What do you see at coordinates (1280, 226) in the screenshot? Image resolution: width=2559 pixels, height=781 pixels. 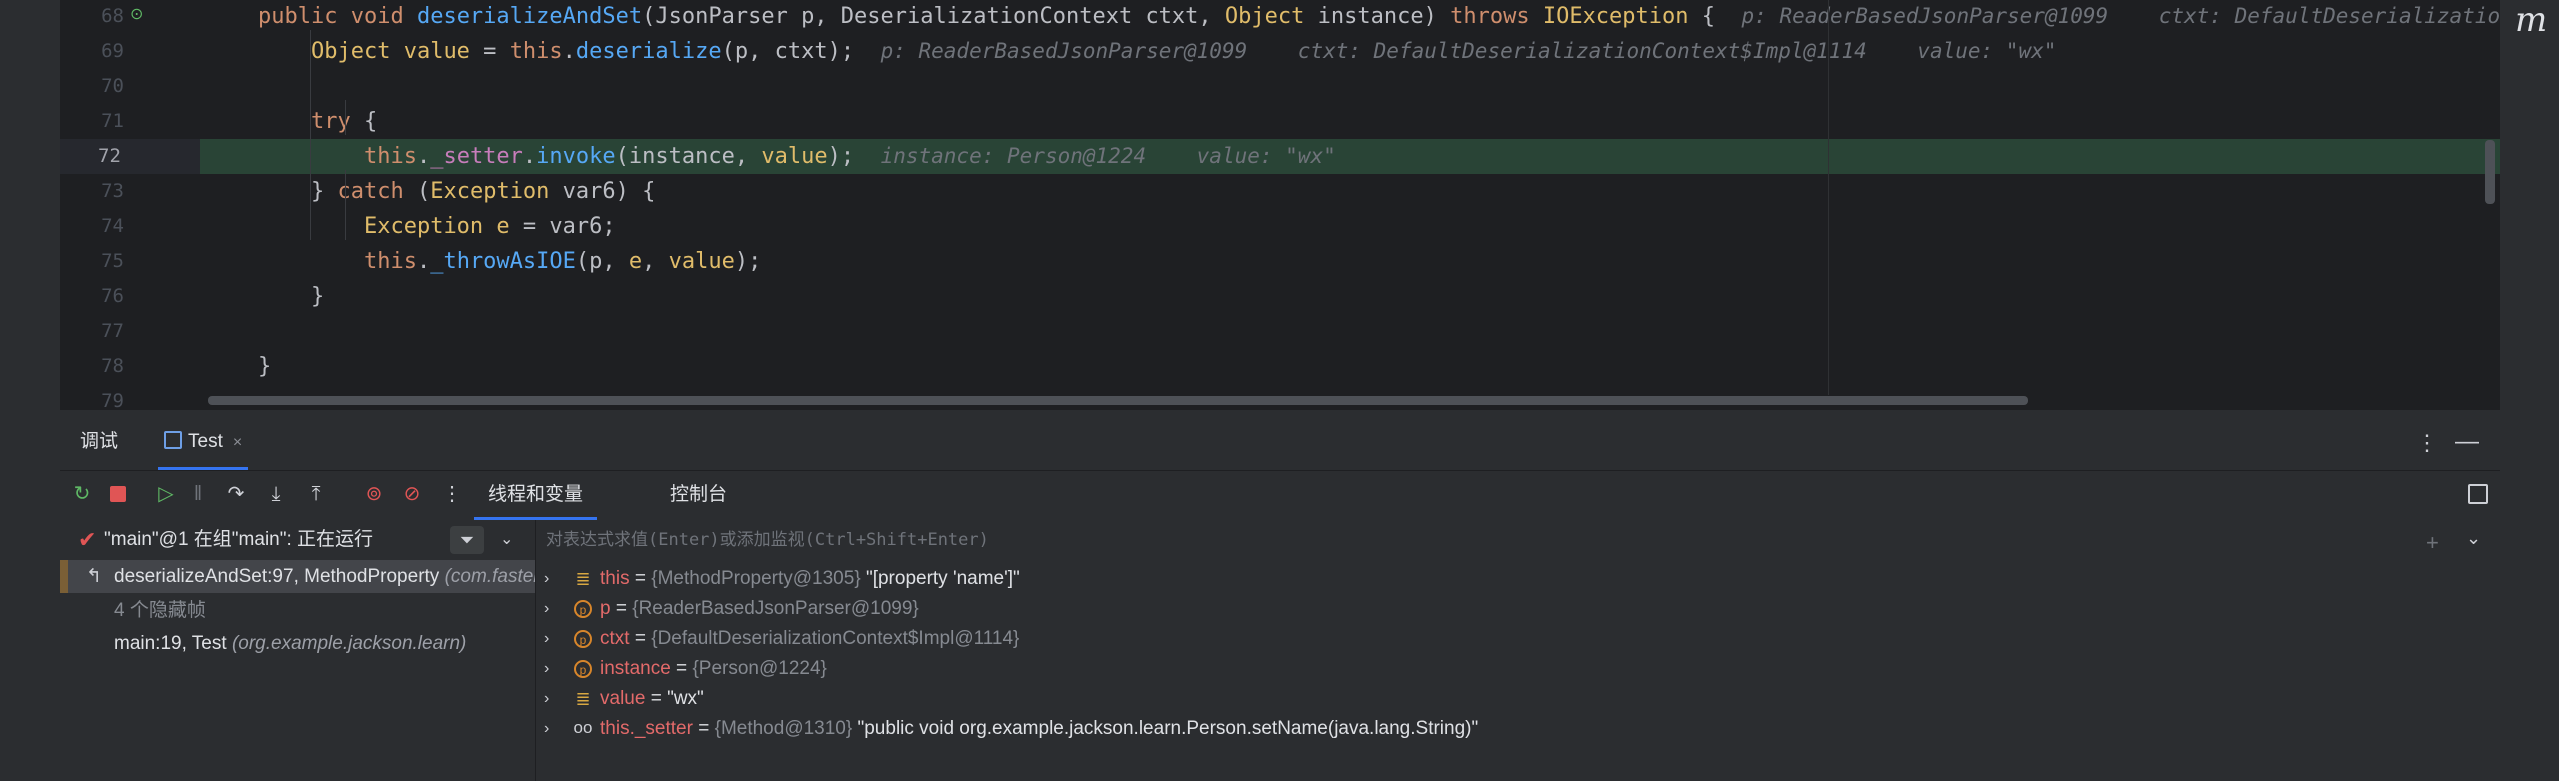 I see `code-line: 74 Exception e = var6;` at bounding box center [1280, 226].